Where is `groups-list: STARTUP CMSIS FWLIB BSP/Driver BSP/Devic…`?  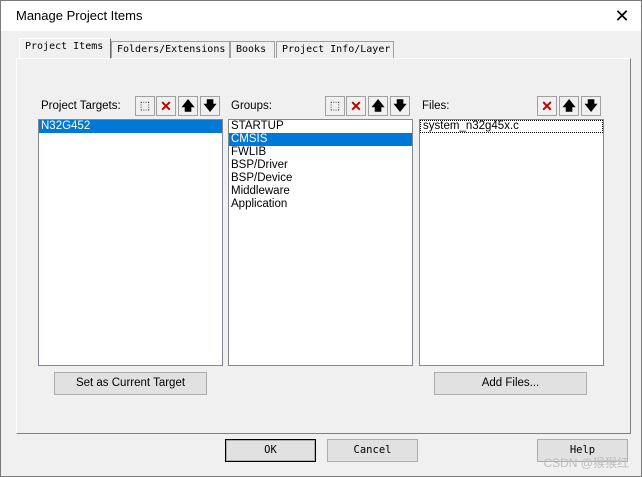
groups-list: STARTUP CMSIS FWLIB BSP/Driver BSP/Devic… is located at coordinates (320, 242).